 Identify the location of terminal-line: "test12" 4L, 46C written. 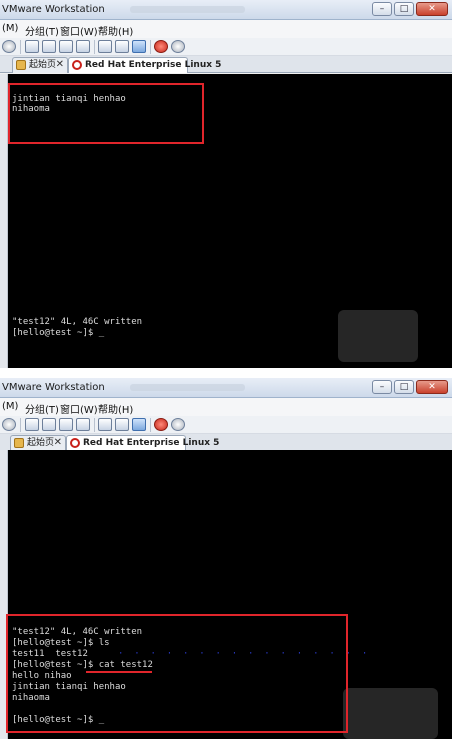
(77, 322).